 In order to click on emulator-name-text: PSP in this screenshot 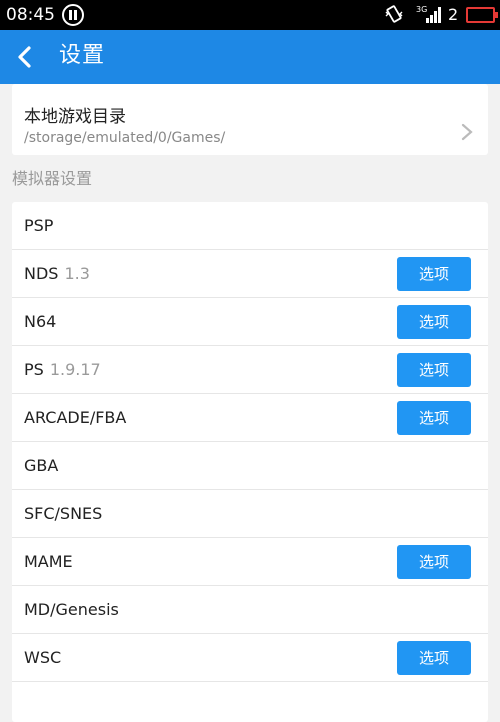, I will do `click(39, 225)`.